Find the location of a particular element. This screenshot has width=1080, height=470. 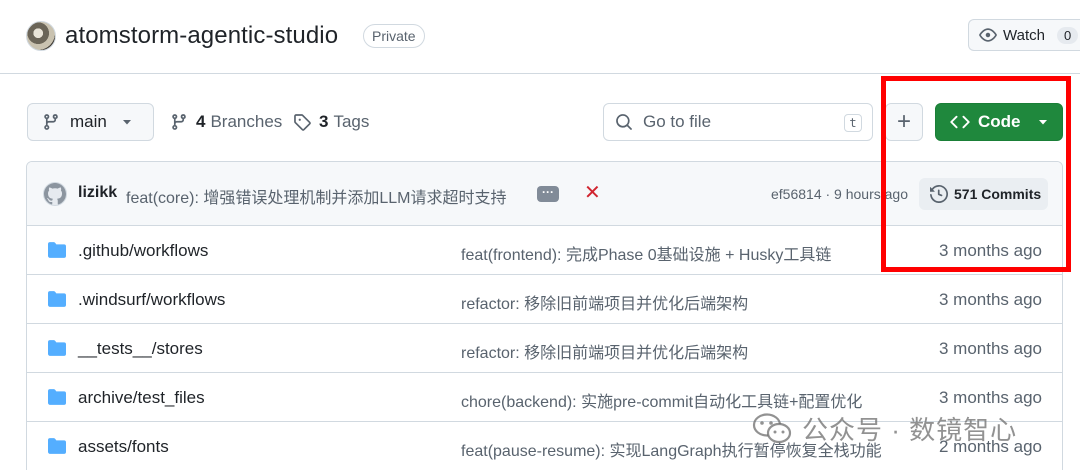

watermark: 公众号 · 数镜智心 is located at coordinates (884, 428).